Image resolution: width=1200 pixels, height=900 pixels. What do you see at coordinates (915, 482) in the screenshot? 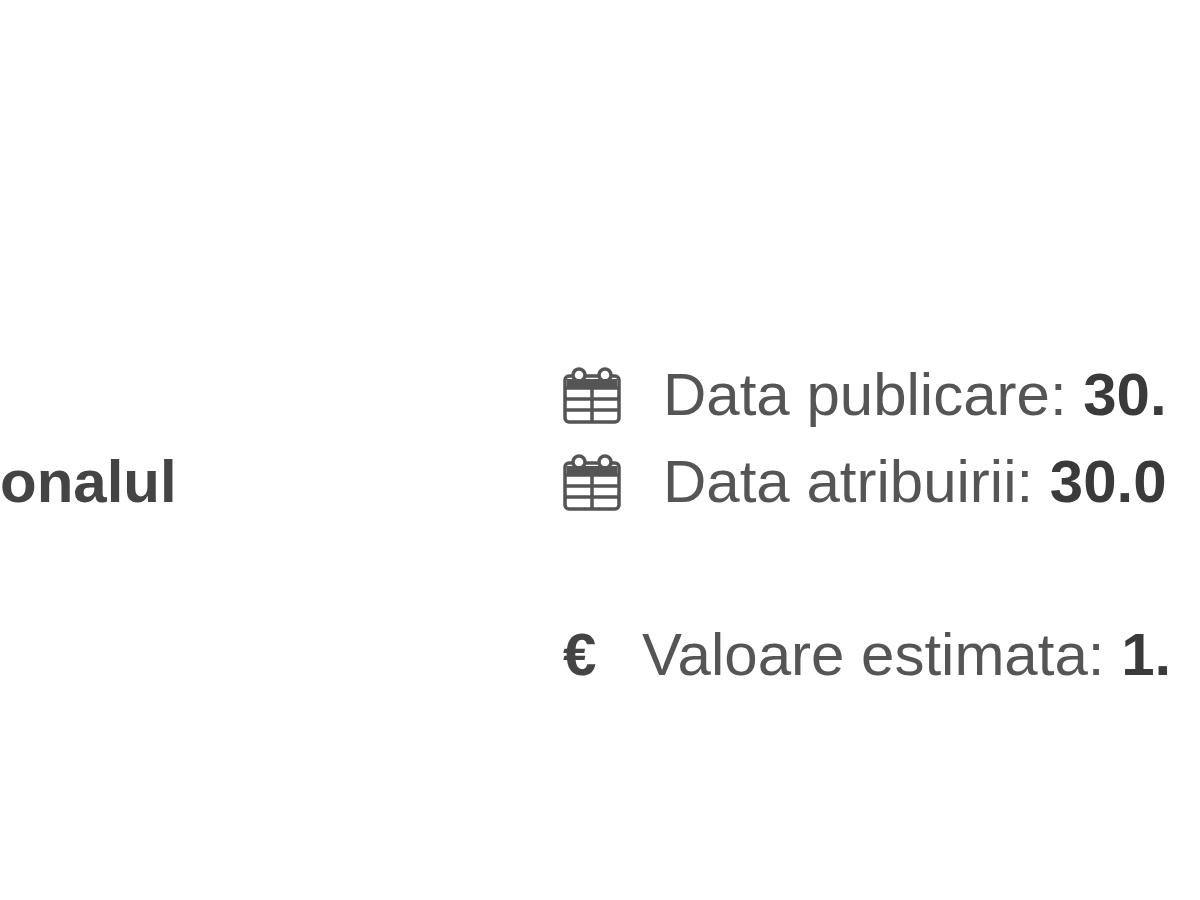
I see `detail-text: Data atribuirii: 30.0` at bounding box center [915, 482].